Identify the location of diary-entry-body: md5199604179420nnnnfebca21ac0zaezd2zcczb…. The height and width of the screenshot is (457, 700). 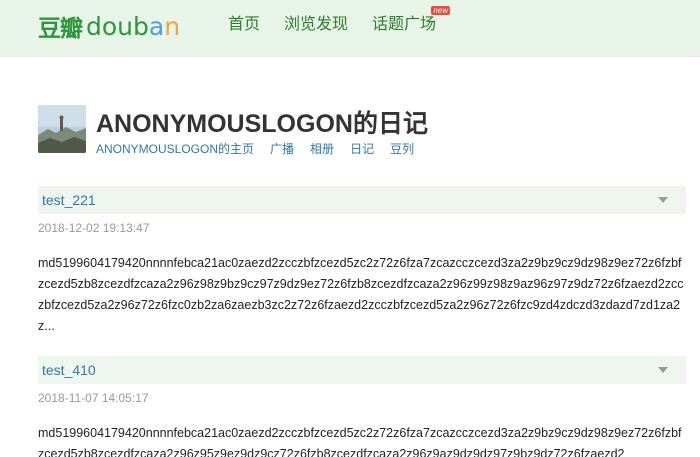
(360, 441).